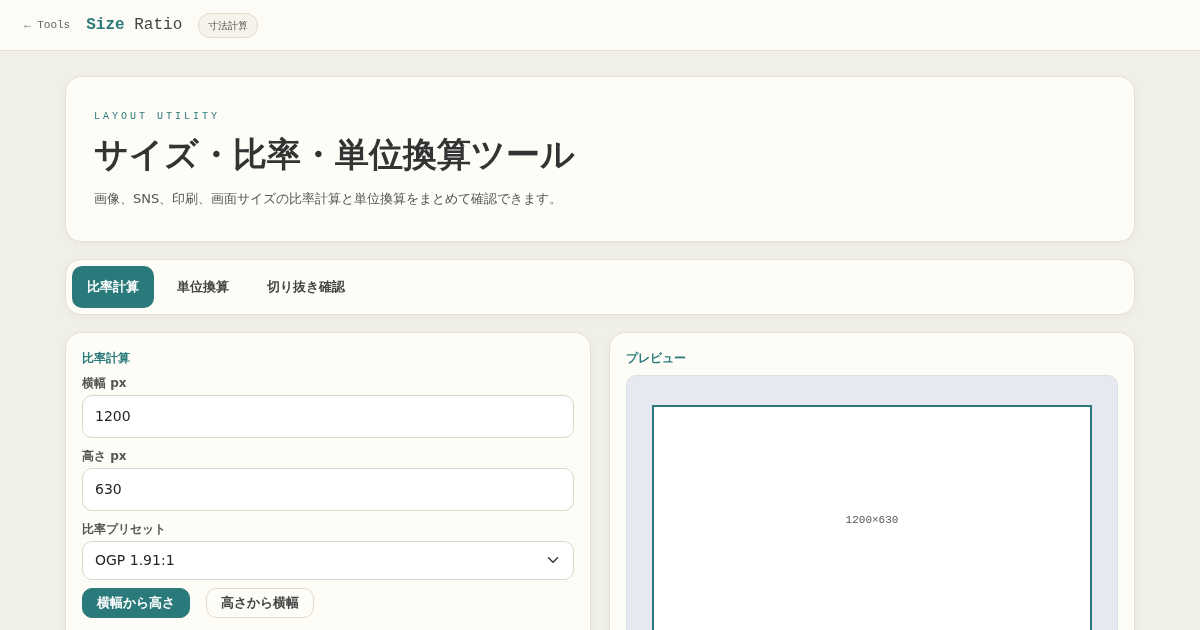 This screenshot has height=630, width=1200. Describe the element at coordinates (328, 560) in the screenshot. I see `preset-dropdown: OGP 1.91:1` at that location.